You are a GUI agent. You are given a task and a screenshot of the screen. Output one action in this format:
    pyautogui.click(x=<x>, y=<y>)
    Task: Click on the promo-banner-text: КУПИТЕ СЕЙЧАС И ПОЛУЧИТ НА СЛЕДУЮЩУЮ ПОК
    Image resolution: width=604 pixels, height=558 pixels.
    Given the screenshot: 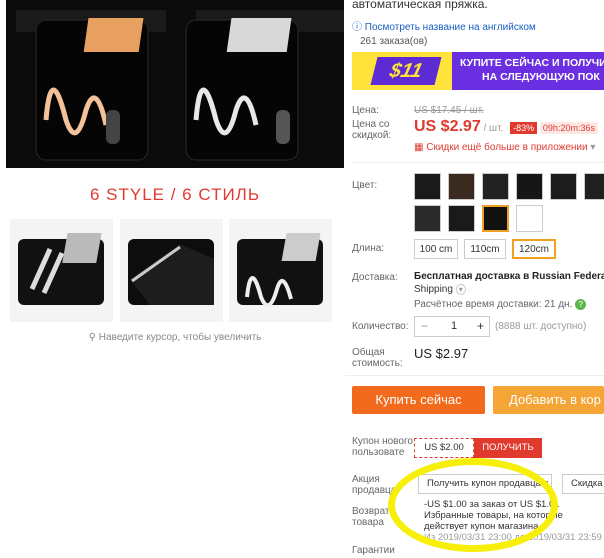 What is the action you would take?
    pyautogui.click(x=528, y=71)
    